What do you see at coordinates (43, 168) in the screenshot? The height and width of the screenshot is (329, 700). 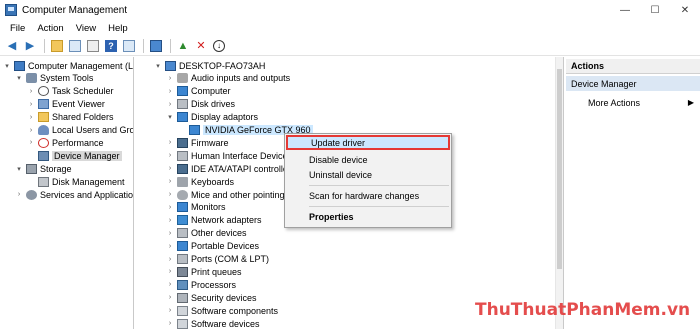 I see `console-node-storage: ▾ Storage` at bounding box center [43, 168].